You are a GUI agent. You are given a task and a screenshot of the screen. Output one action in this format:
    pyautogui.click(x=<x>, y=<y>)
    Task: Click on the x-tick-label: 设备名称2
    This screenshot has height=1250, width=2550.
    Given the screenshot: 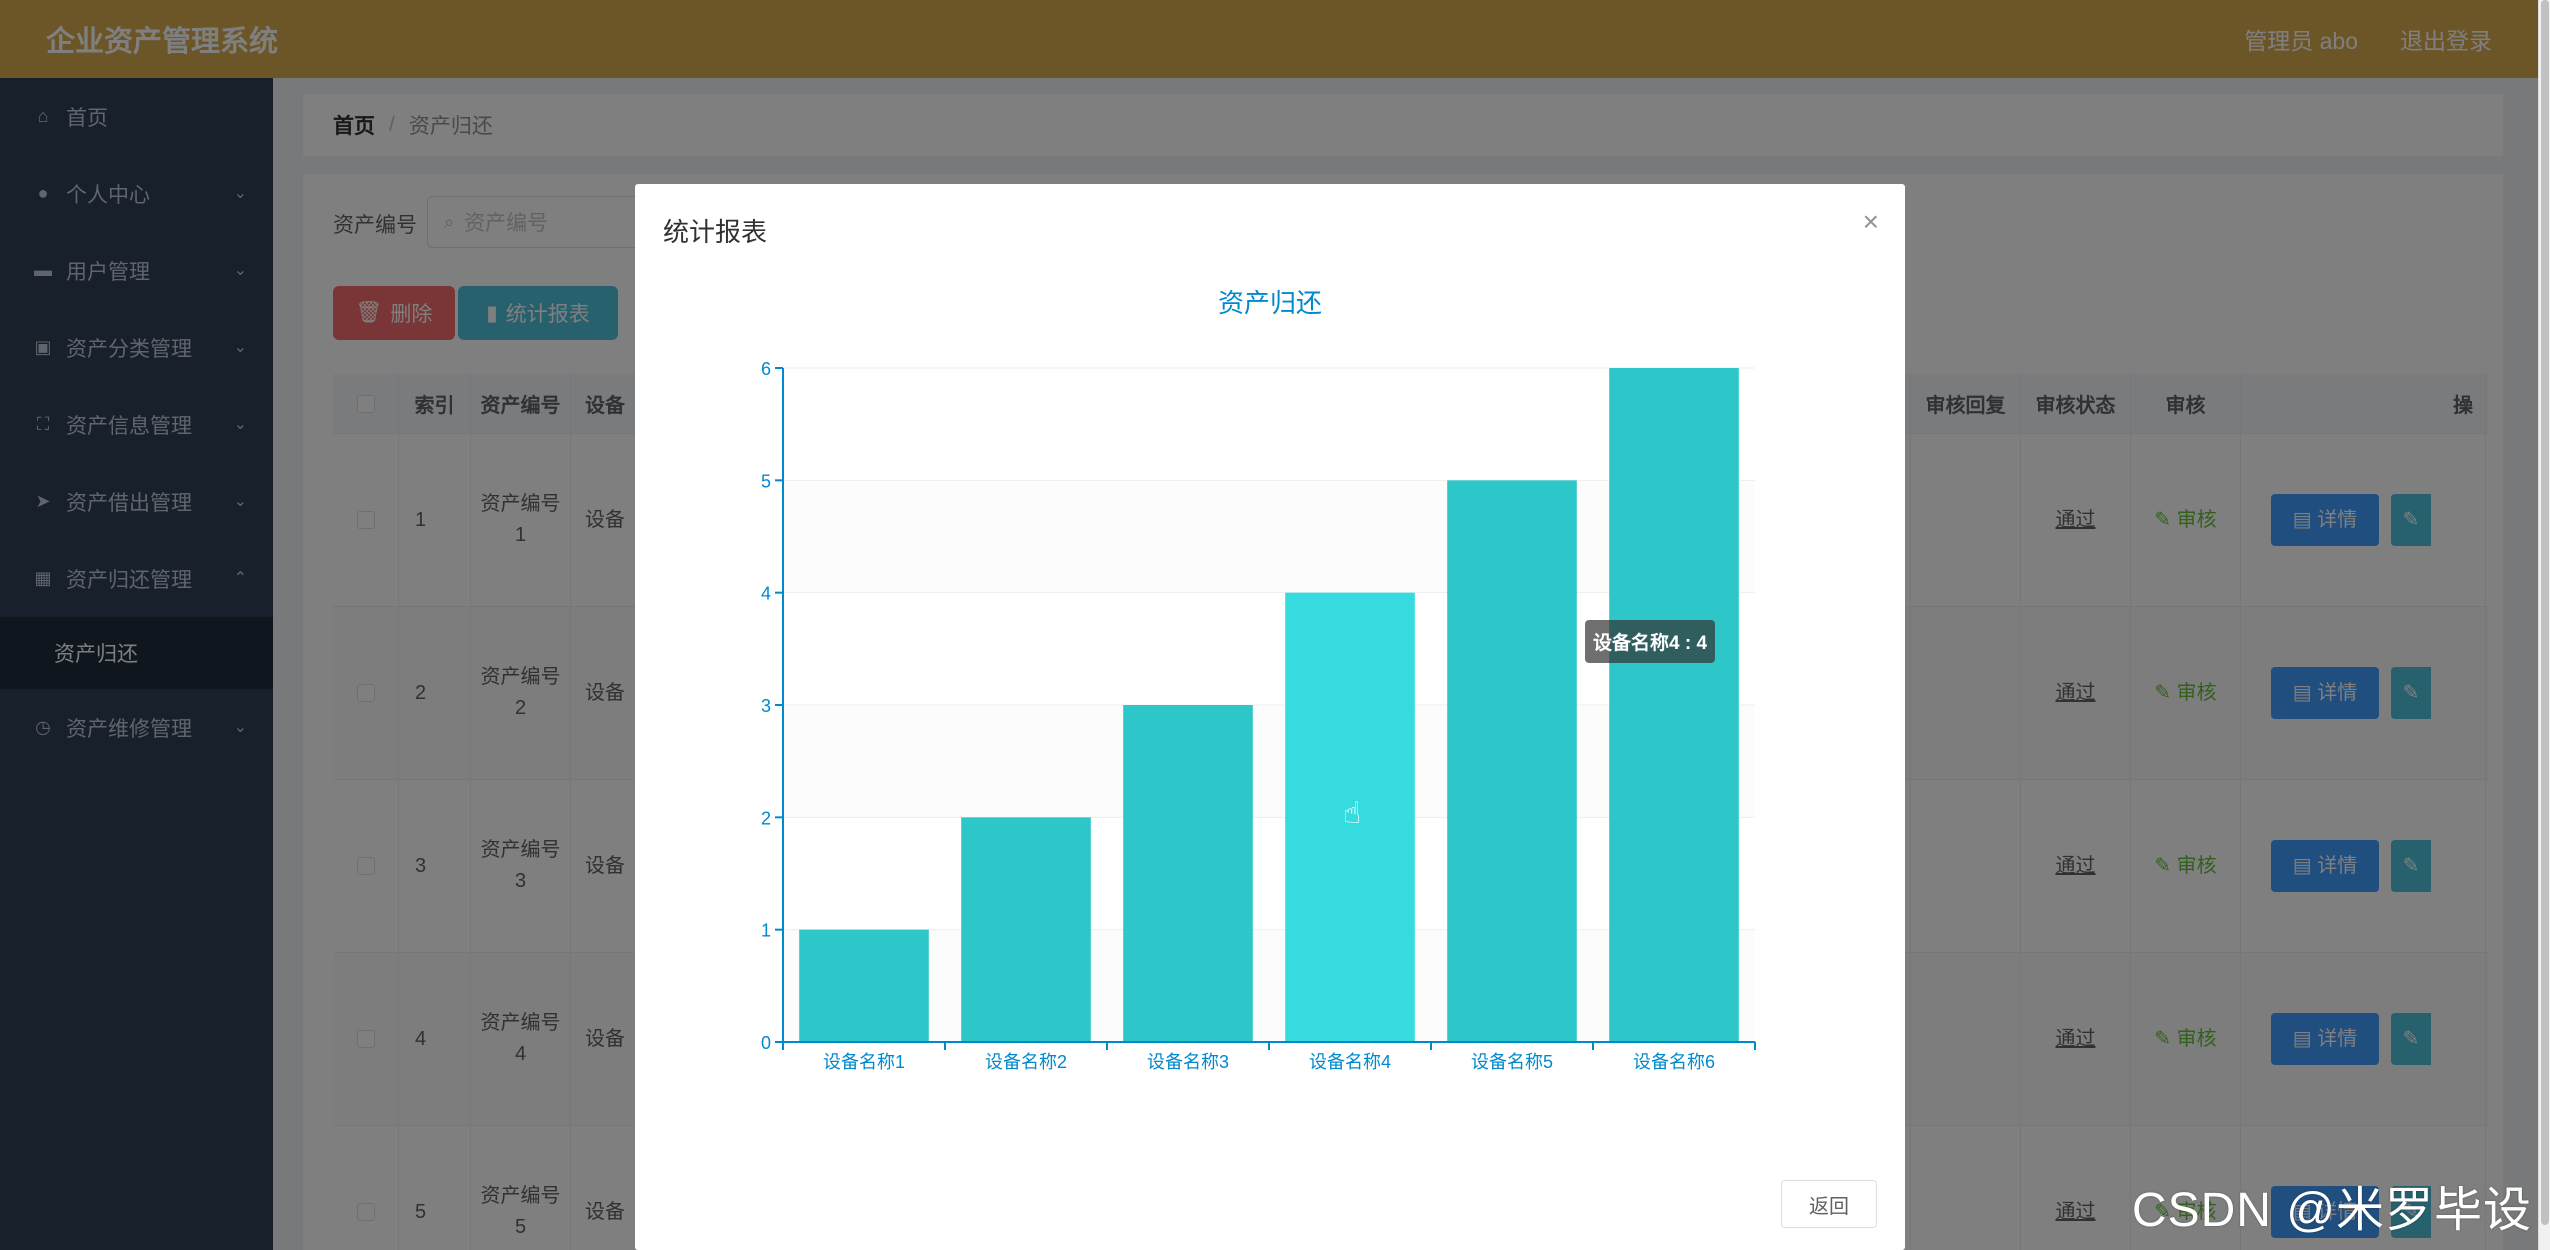 What is the action you would take?
    pyautogui.click(x=1026, y=1062)
    